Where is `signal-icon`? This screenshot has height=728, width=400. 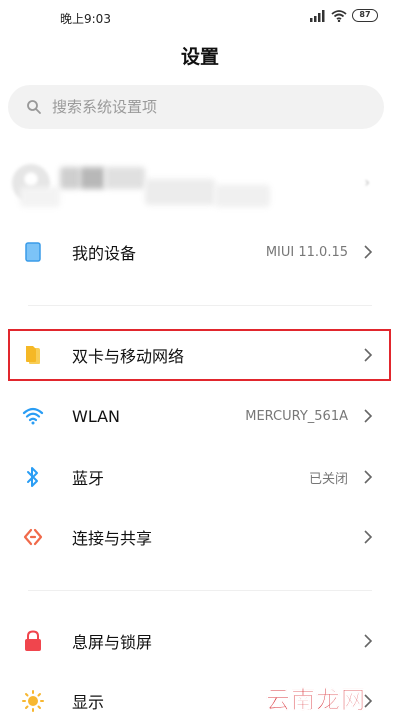 signal-icon is located at coordinates (317, 15).